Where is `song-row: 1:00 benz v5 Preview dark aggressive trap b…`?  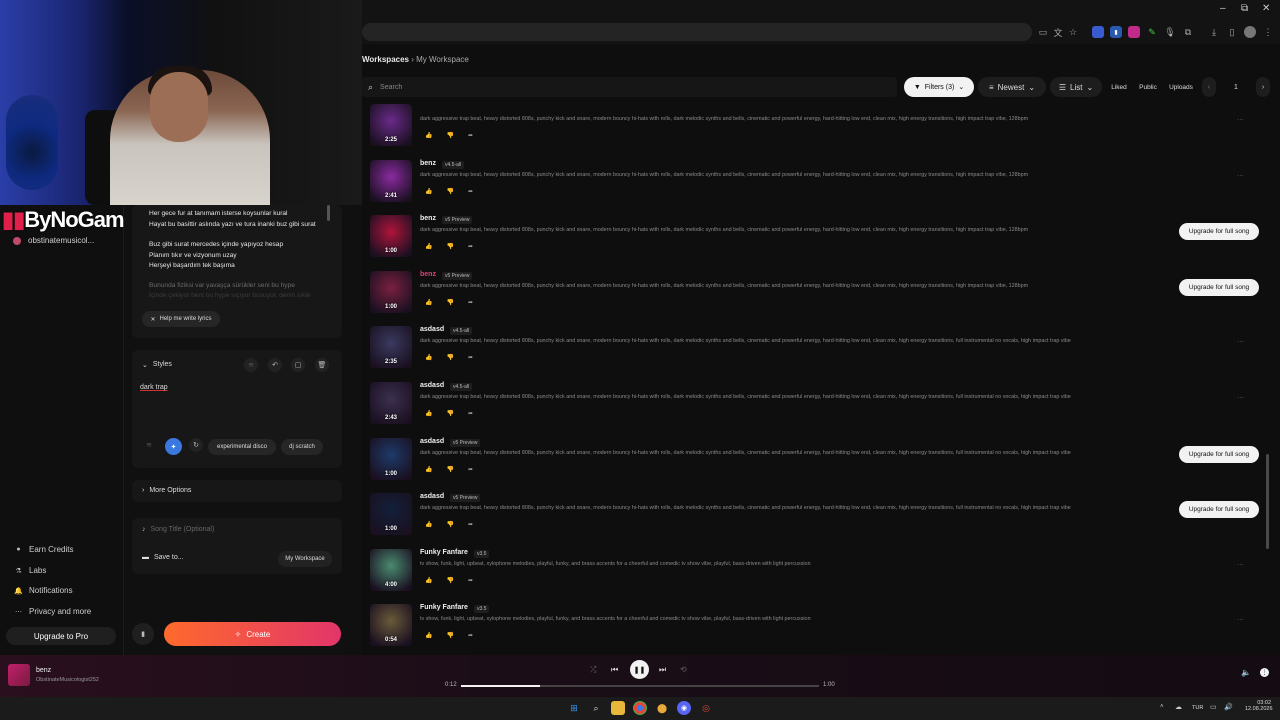
song-row: 1:00 benz v5 Preview dark aggressive trap b… is located at coordinates (820, 295).